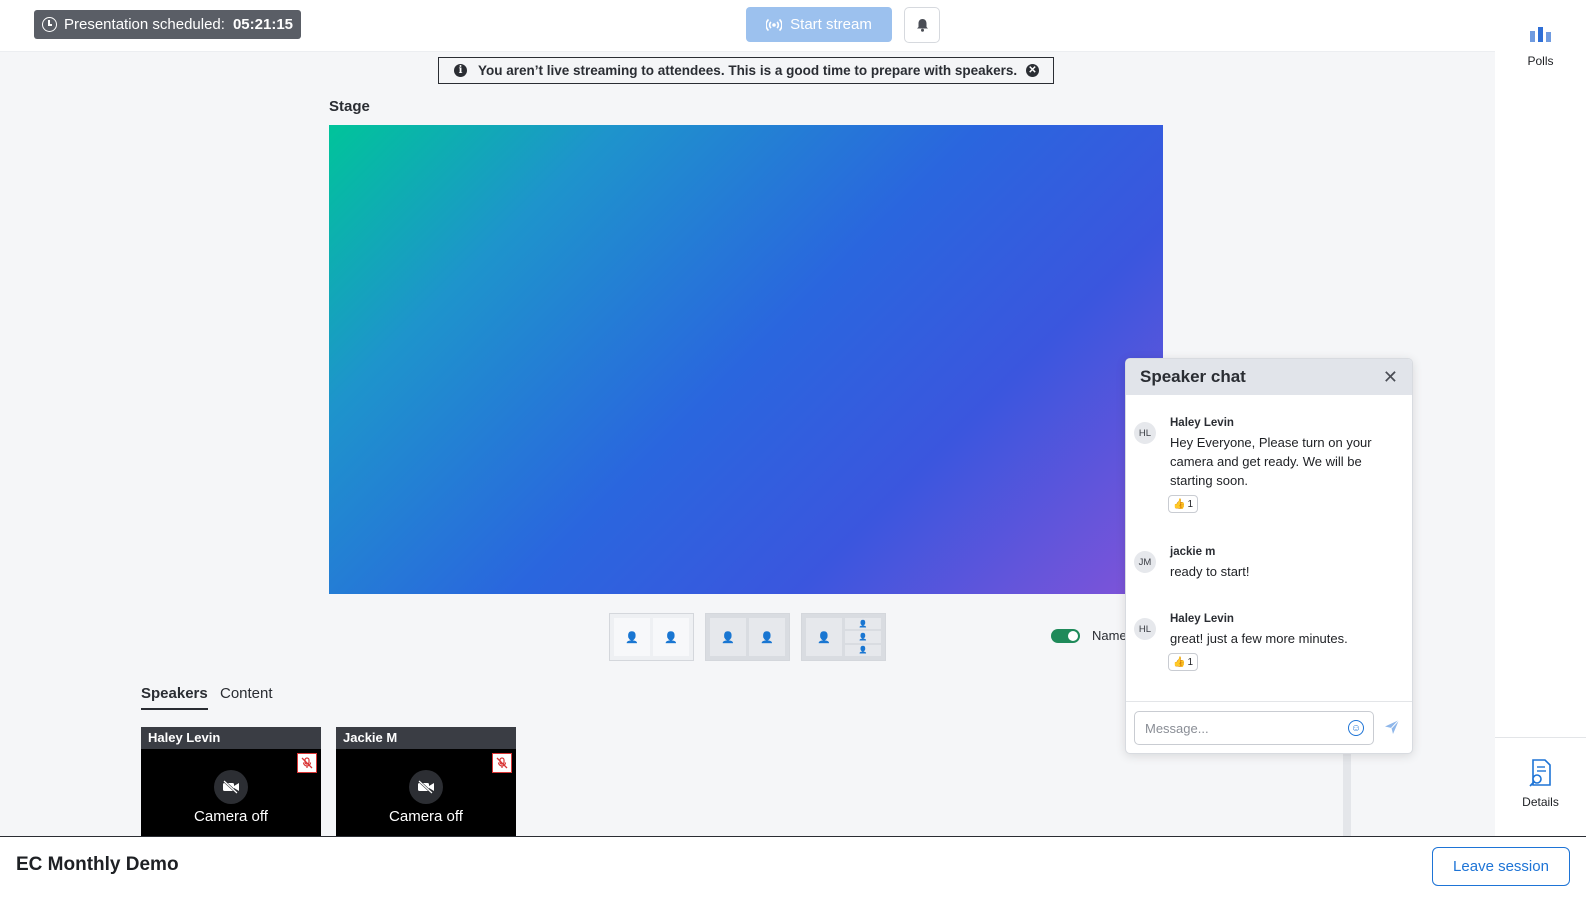 The image size is (1586, 898). Describe the element at coordinates (1032, 70) in the screenshot. I see `banner-close-icon: ✕` at that location.